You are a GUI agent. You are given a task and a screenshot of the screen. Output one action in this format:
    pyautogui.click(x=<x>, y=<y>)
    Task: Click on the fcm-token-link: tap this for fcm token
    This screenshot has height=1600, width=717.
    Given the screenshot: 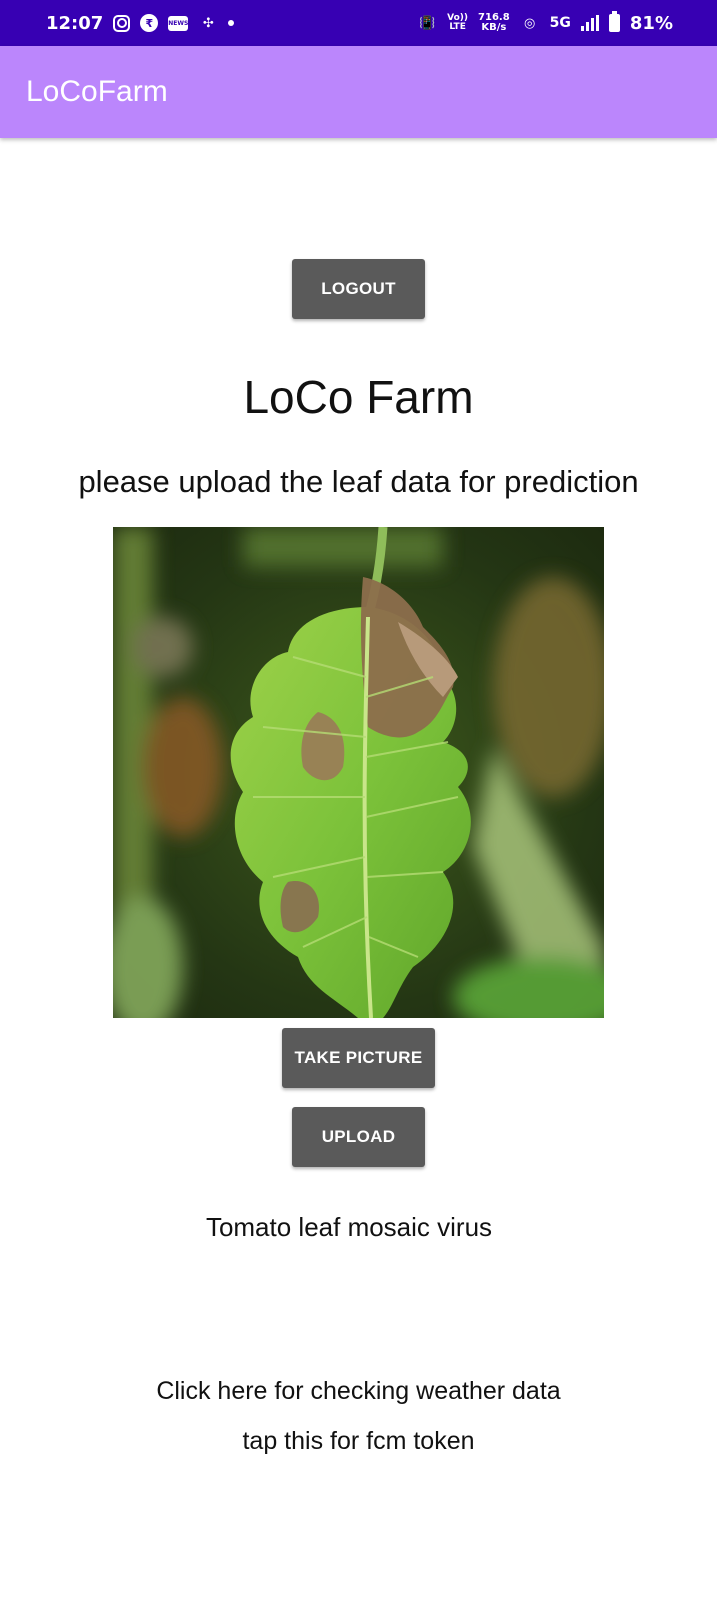 What is the action you would take?
    pyautogui.click(x=358, y=1441)
    